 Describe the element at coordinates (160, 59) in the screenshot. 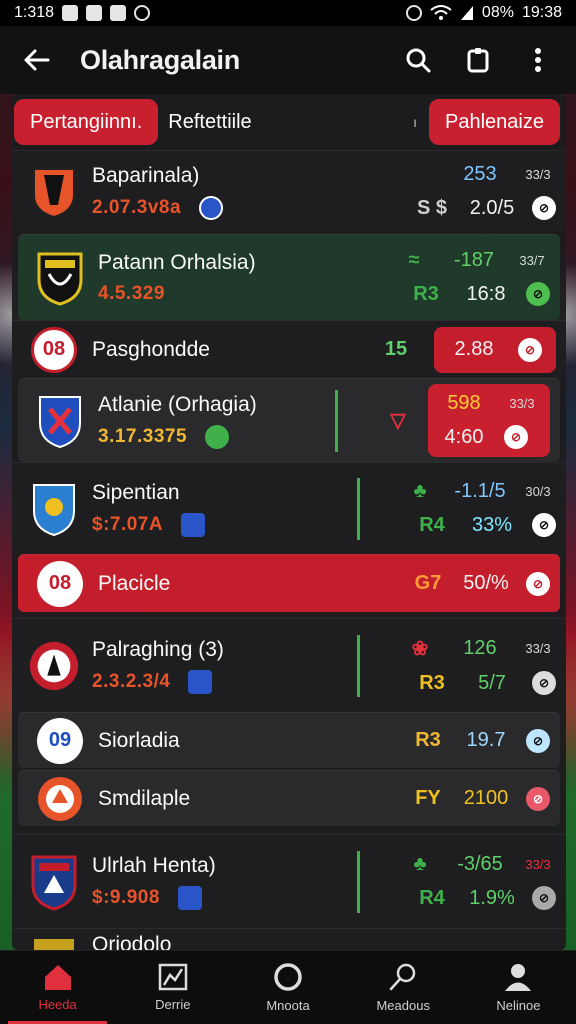

I see `page-title: Olahragalain` at that location.